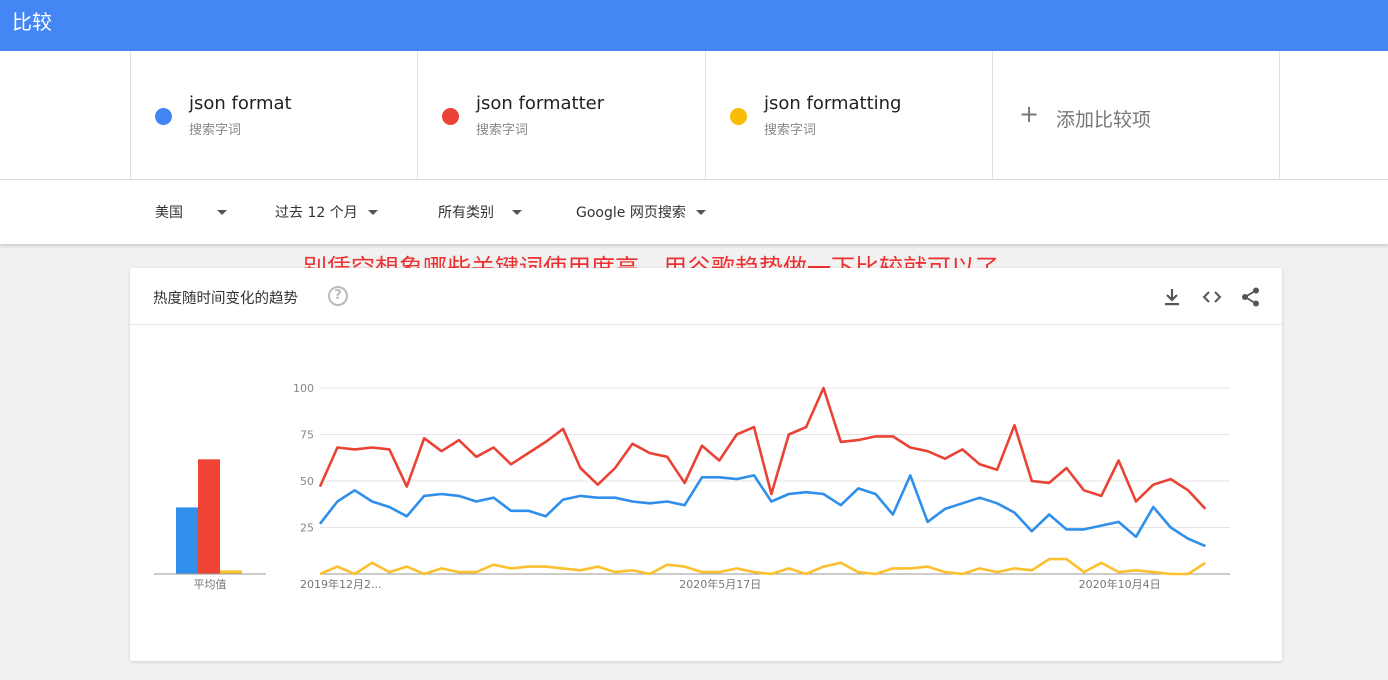 The image size is (1388, 680). Describe the element at coordinates (631, 213) in the screenshot. I see `search-type-value: Google 网页搜索` at that location.